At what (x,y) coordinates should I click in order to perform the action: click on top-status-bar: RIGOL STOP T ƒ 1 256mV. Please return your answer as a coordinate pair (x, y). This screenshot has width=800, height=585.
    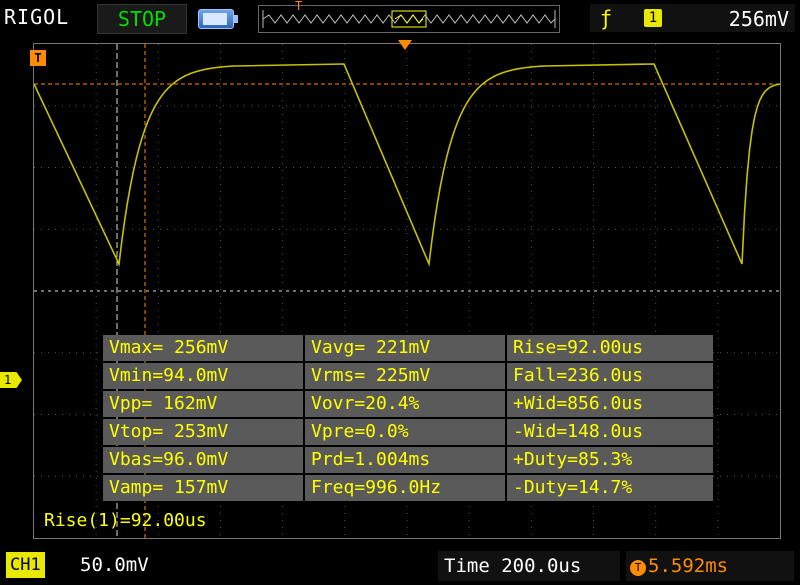
    Looking at the image, I should click on (400, 19).